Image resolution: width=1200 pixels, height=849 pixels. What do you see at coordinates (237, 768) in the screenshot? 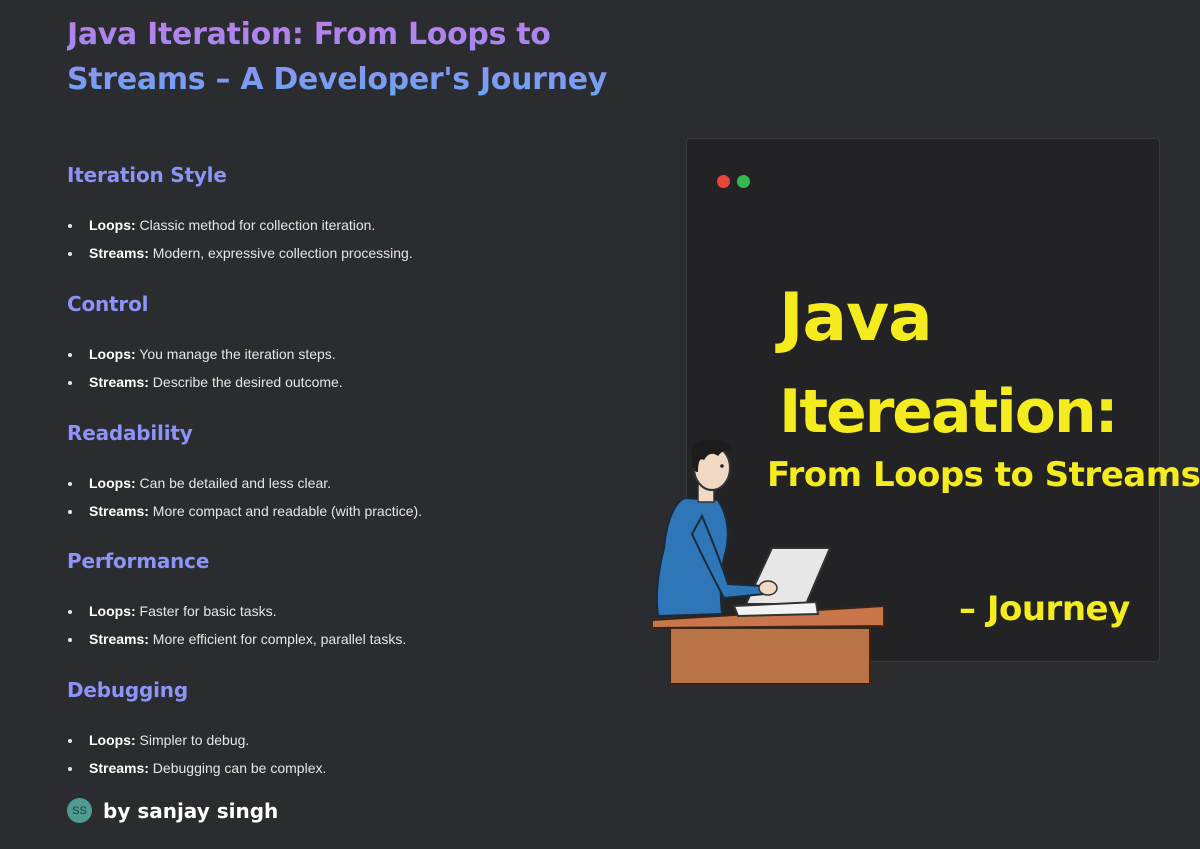
I see `item-text: Debugging can be complex.` at bounding box center [237, 768].